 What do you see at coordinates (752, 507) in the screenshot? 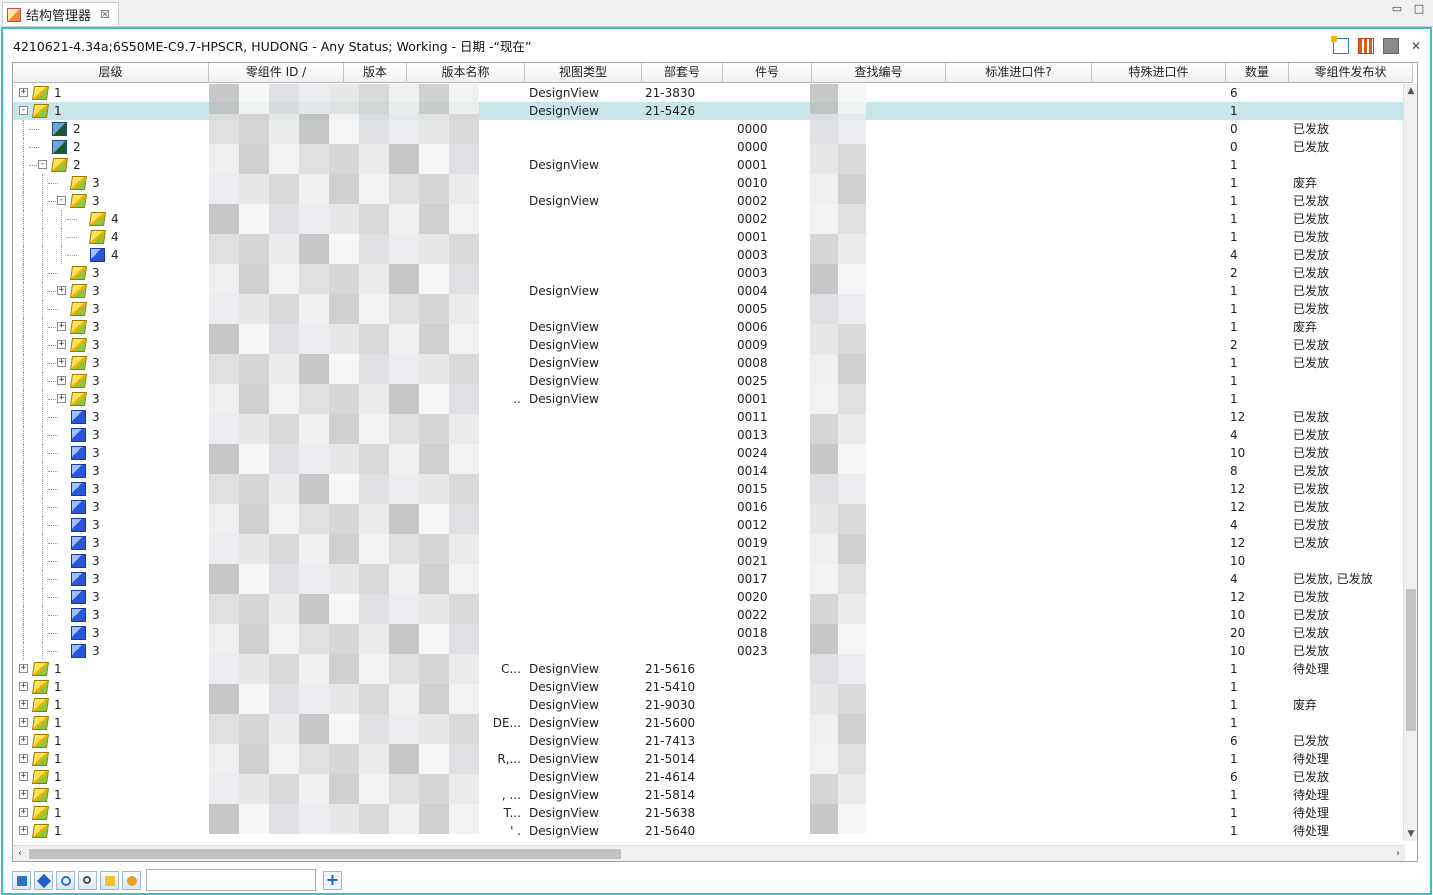
I see `part-no-cell: 0016` at bounding box center [752, 507].